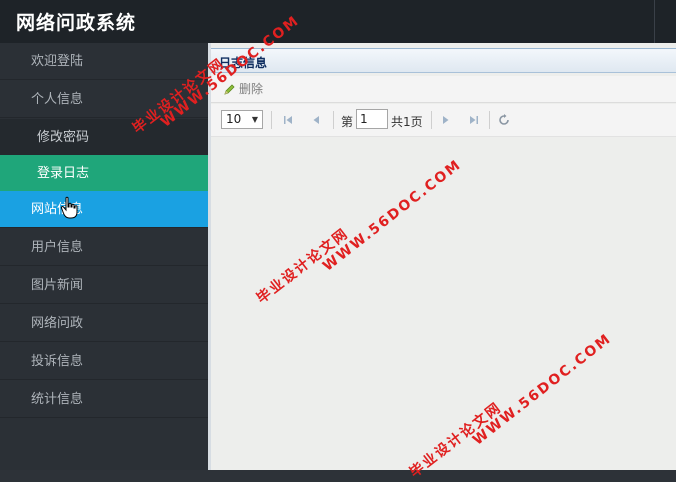 Image resolution: width=676 pixels, height=482 pixels. I want to click on sidebar-item-personal-info: 个人信息, so click(104, 99).